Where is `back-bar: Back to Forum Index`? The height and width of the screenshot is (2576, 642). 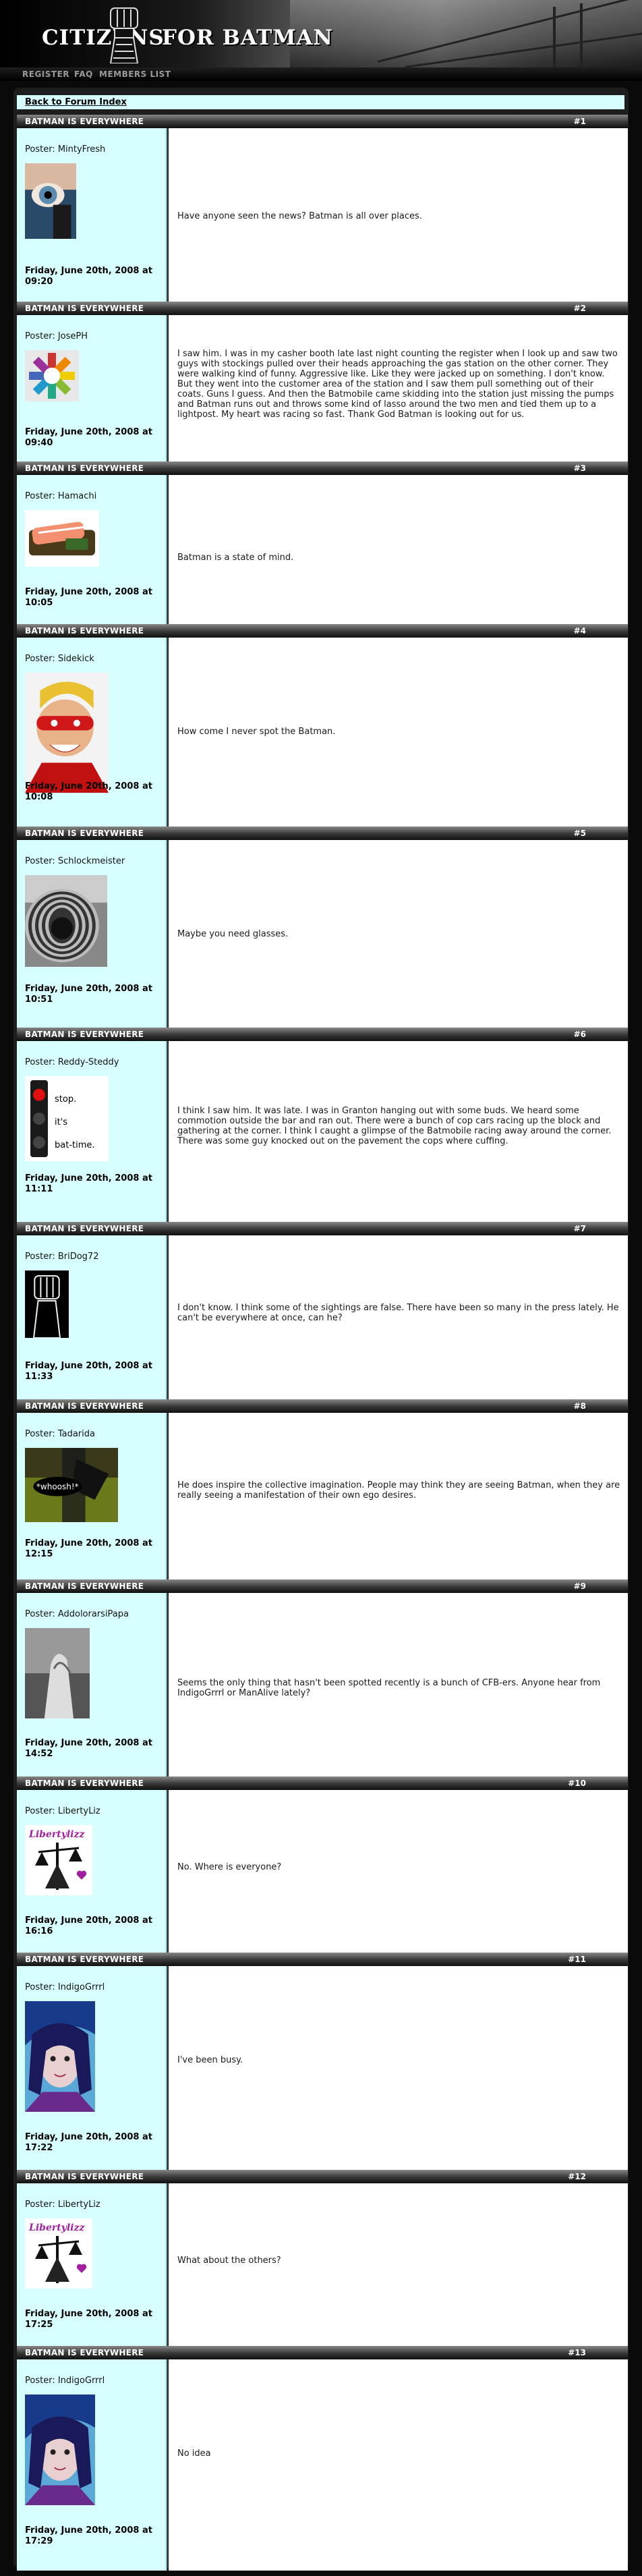 back-bar: Back to Forum Index is located at coordinates (320, 102).